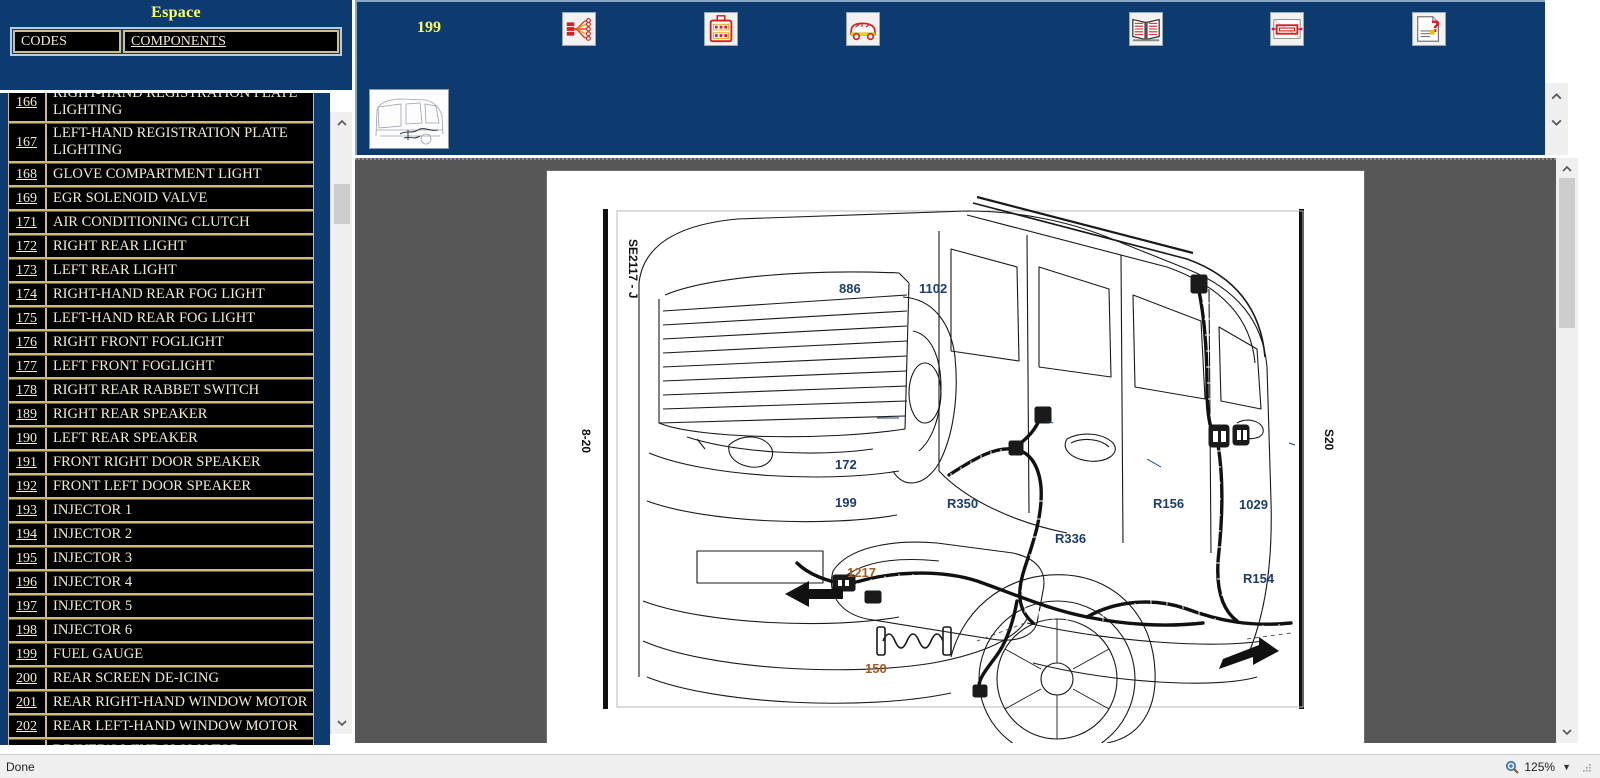 The image size is (1600, 778). Describe the element at coordinates (161, 583) in the screenshot. I see `list-item: 196 INJECTOR 4` at that location.